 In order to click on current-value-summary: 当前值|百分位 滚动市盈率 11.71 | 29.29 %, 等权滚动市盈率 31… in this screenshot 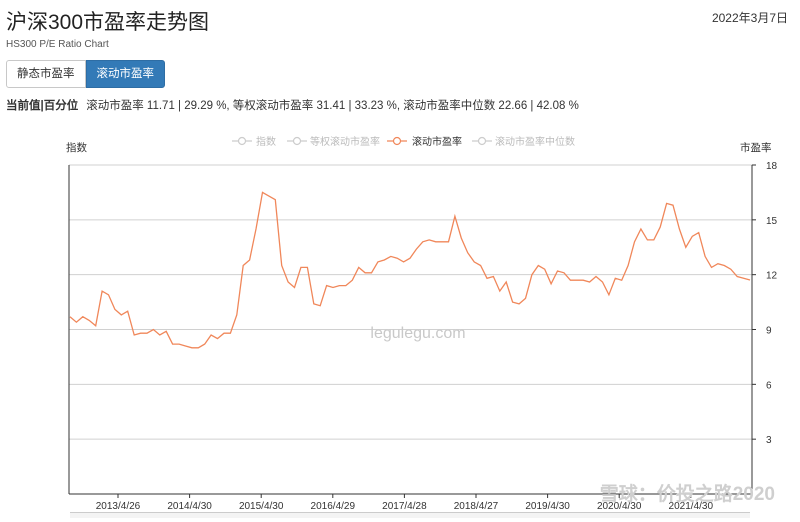, I will do `click(292, 105)`.